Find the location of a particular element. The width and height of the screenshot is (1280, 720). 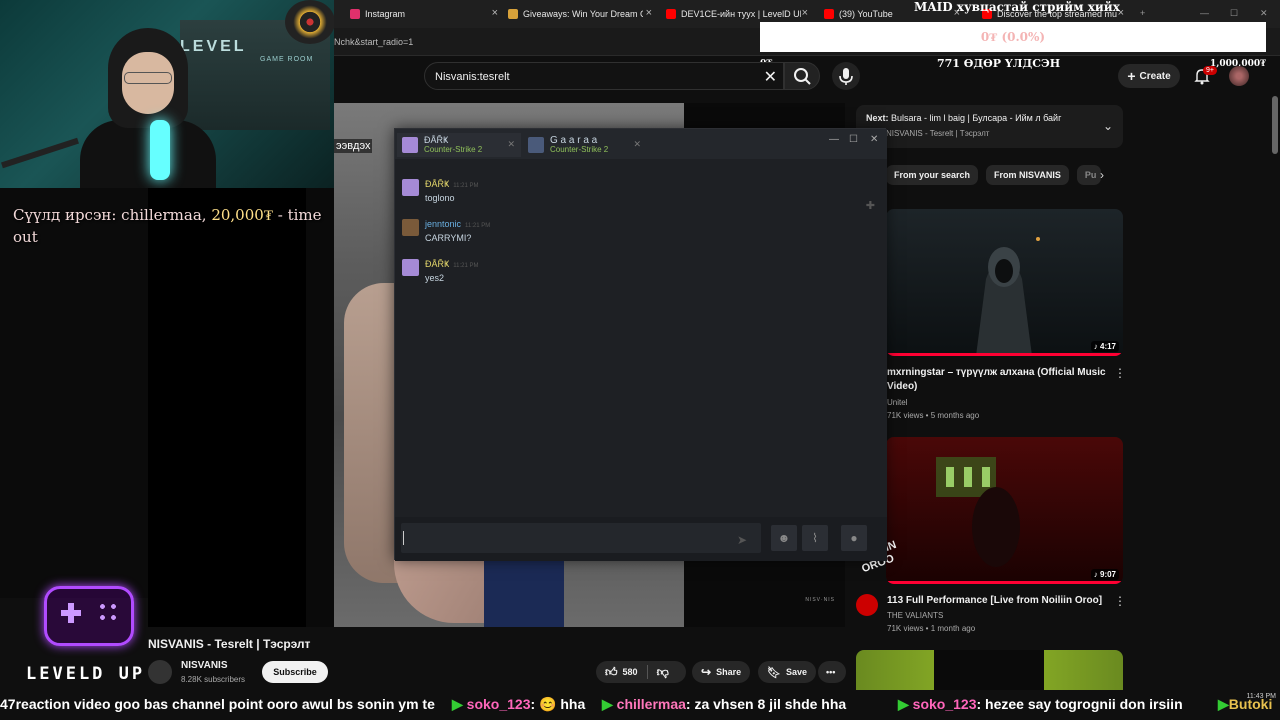

watch-progress-bar is located at coordinates (1004, 354).